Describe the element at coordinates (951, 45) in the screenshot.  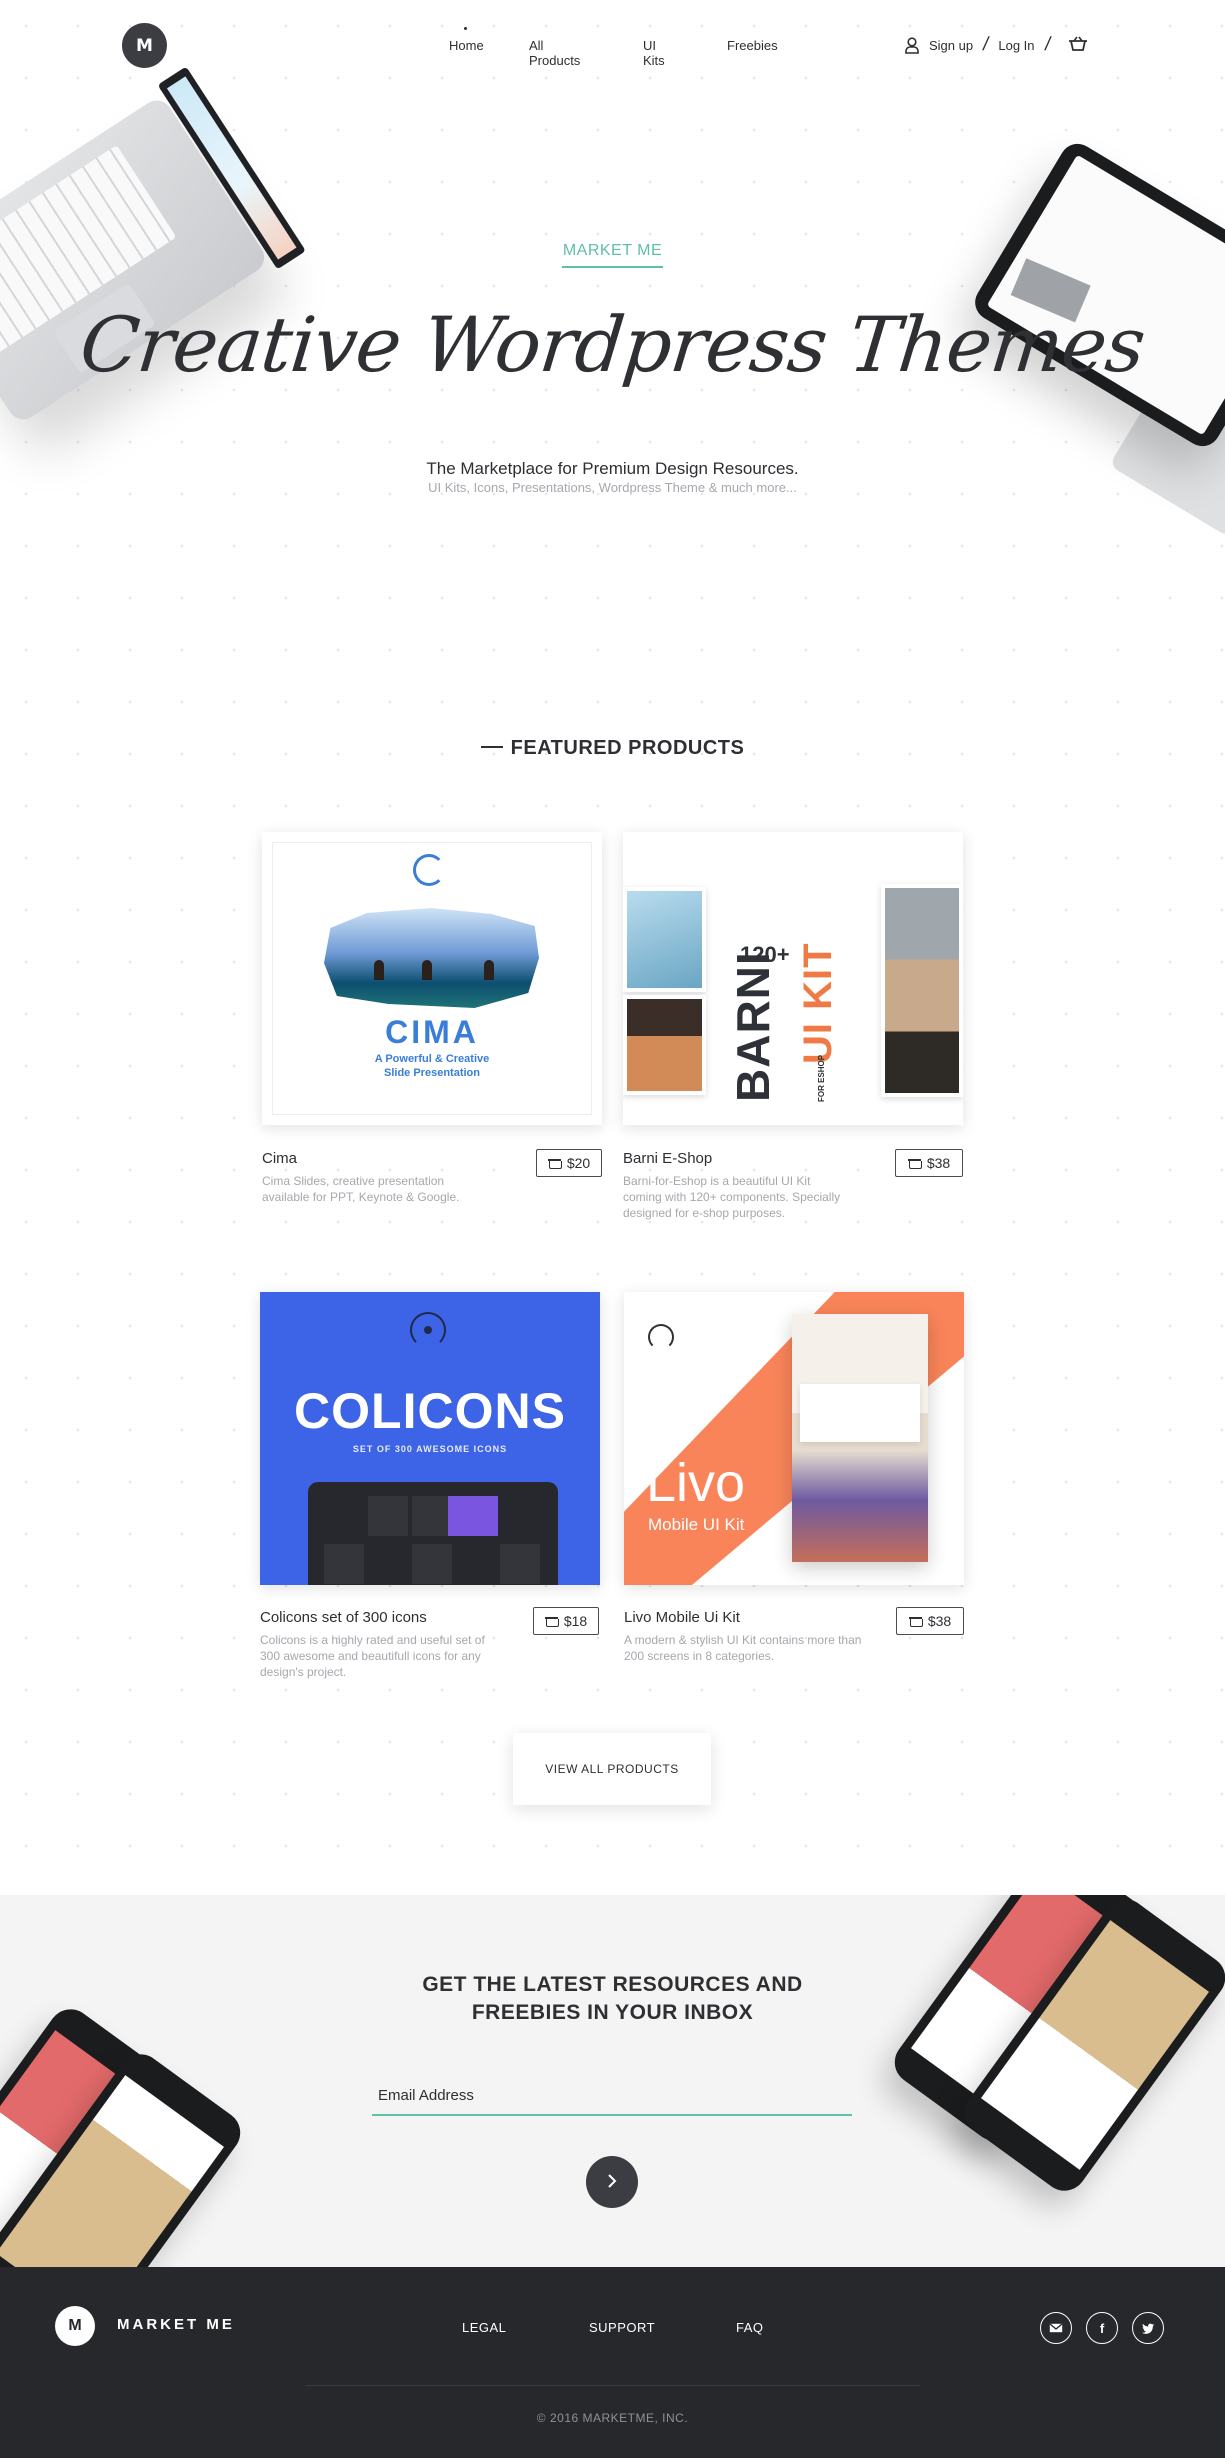
I see `signup-link: Sign up` at that location.